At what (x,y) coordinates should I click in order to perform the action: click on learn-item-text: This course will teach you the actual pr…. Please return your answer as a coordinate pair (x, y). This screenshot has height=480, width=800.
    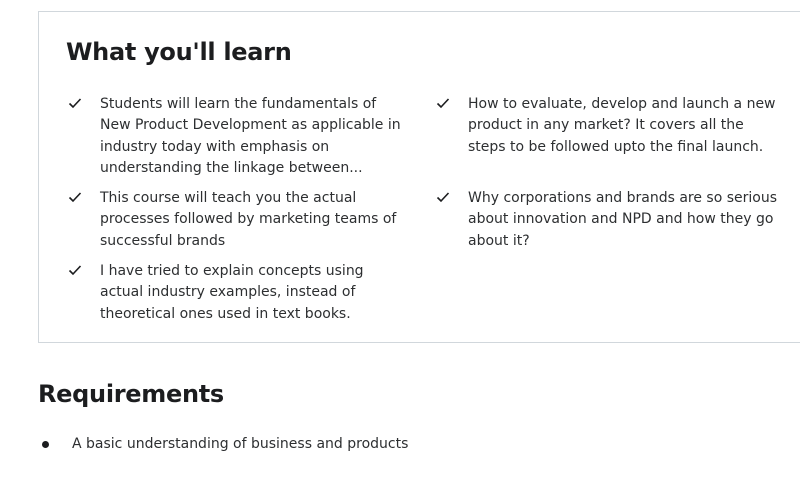
    Looking at the image, I should click on (248, 219).